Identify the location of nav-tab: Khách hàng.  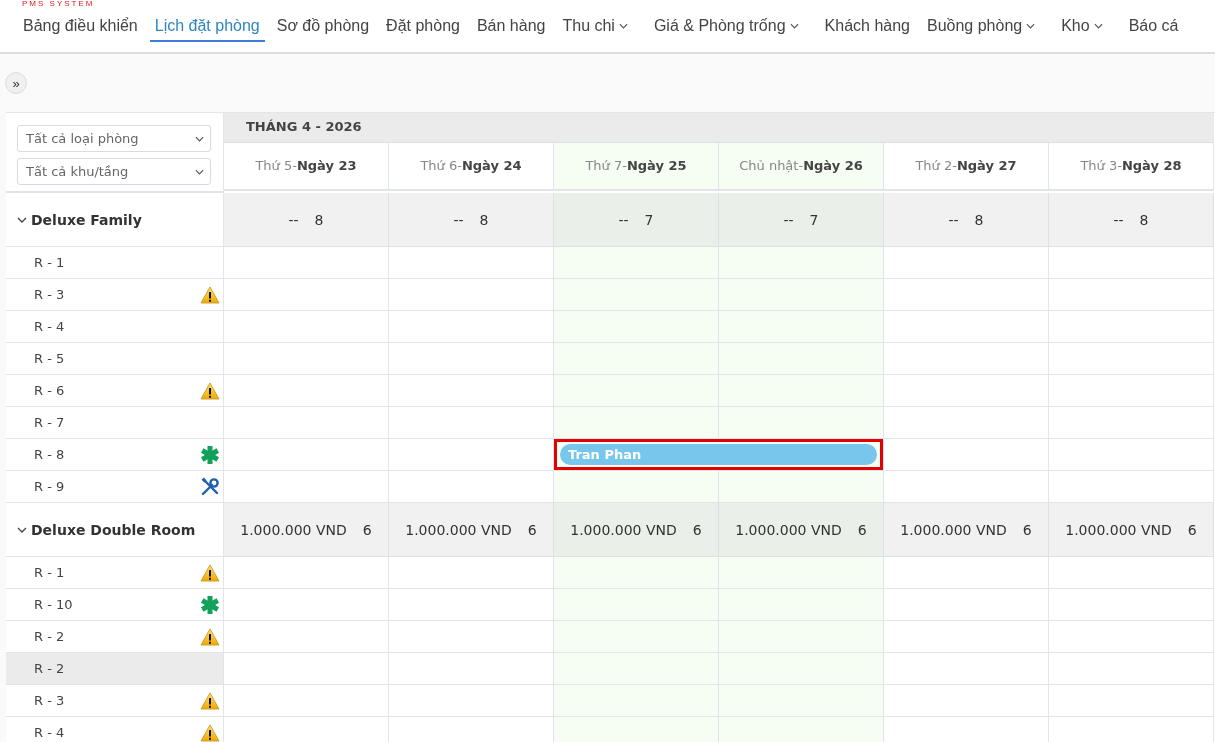
(867, 26).